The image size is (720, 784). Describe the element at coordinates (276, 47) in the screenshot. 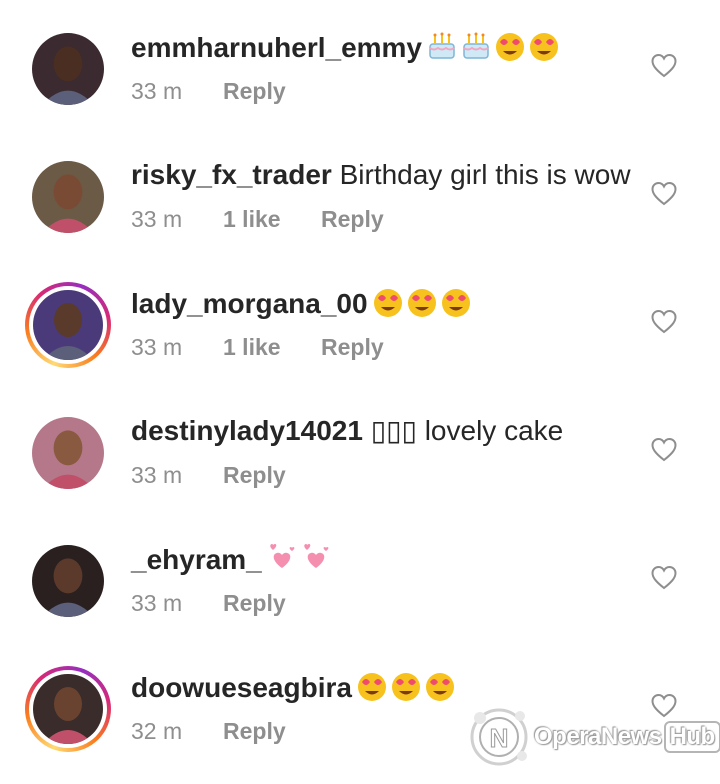

I see `comment-username: emmharnuherl_emmy` at that location.